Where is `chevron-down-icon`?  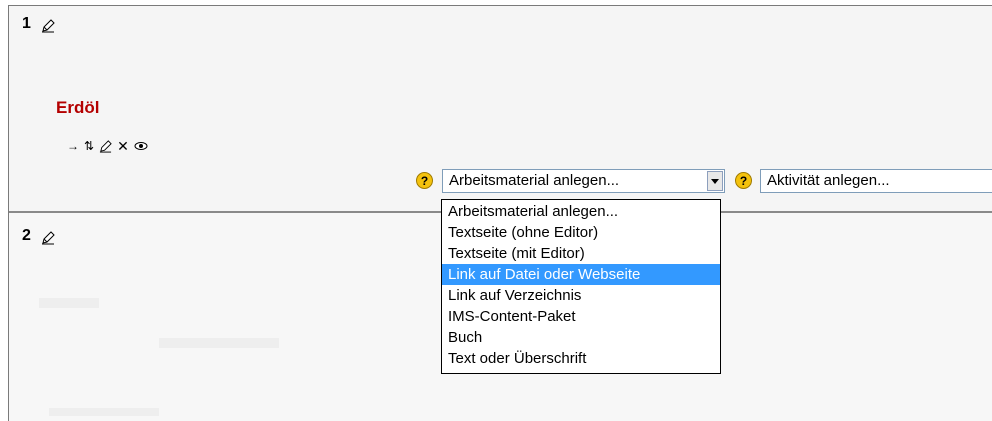 chevron-down-icon is located at coordinates (715, 181).